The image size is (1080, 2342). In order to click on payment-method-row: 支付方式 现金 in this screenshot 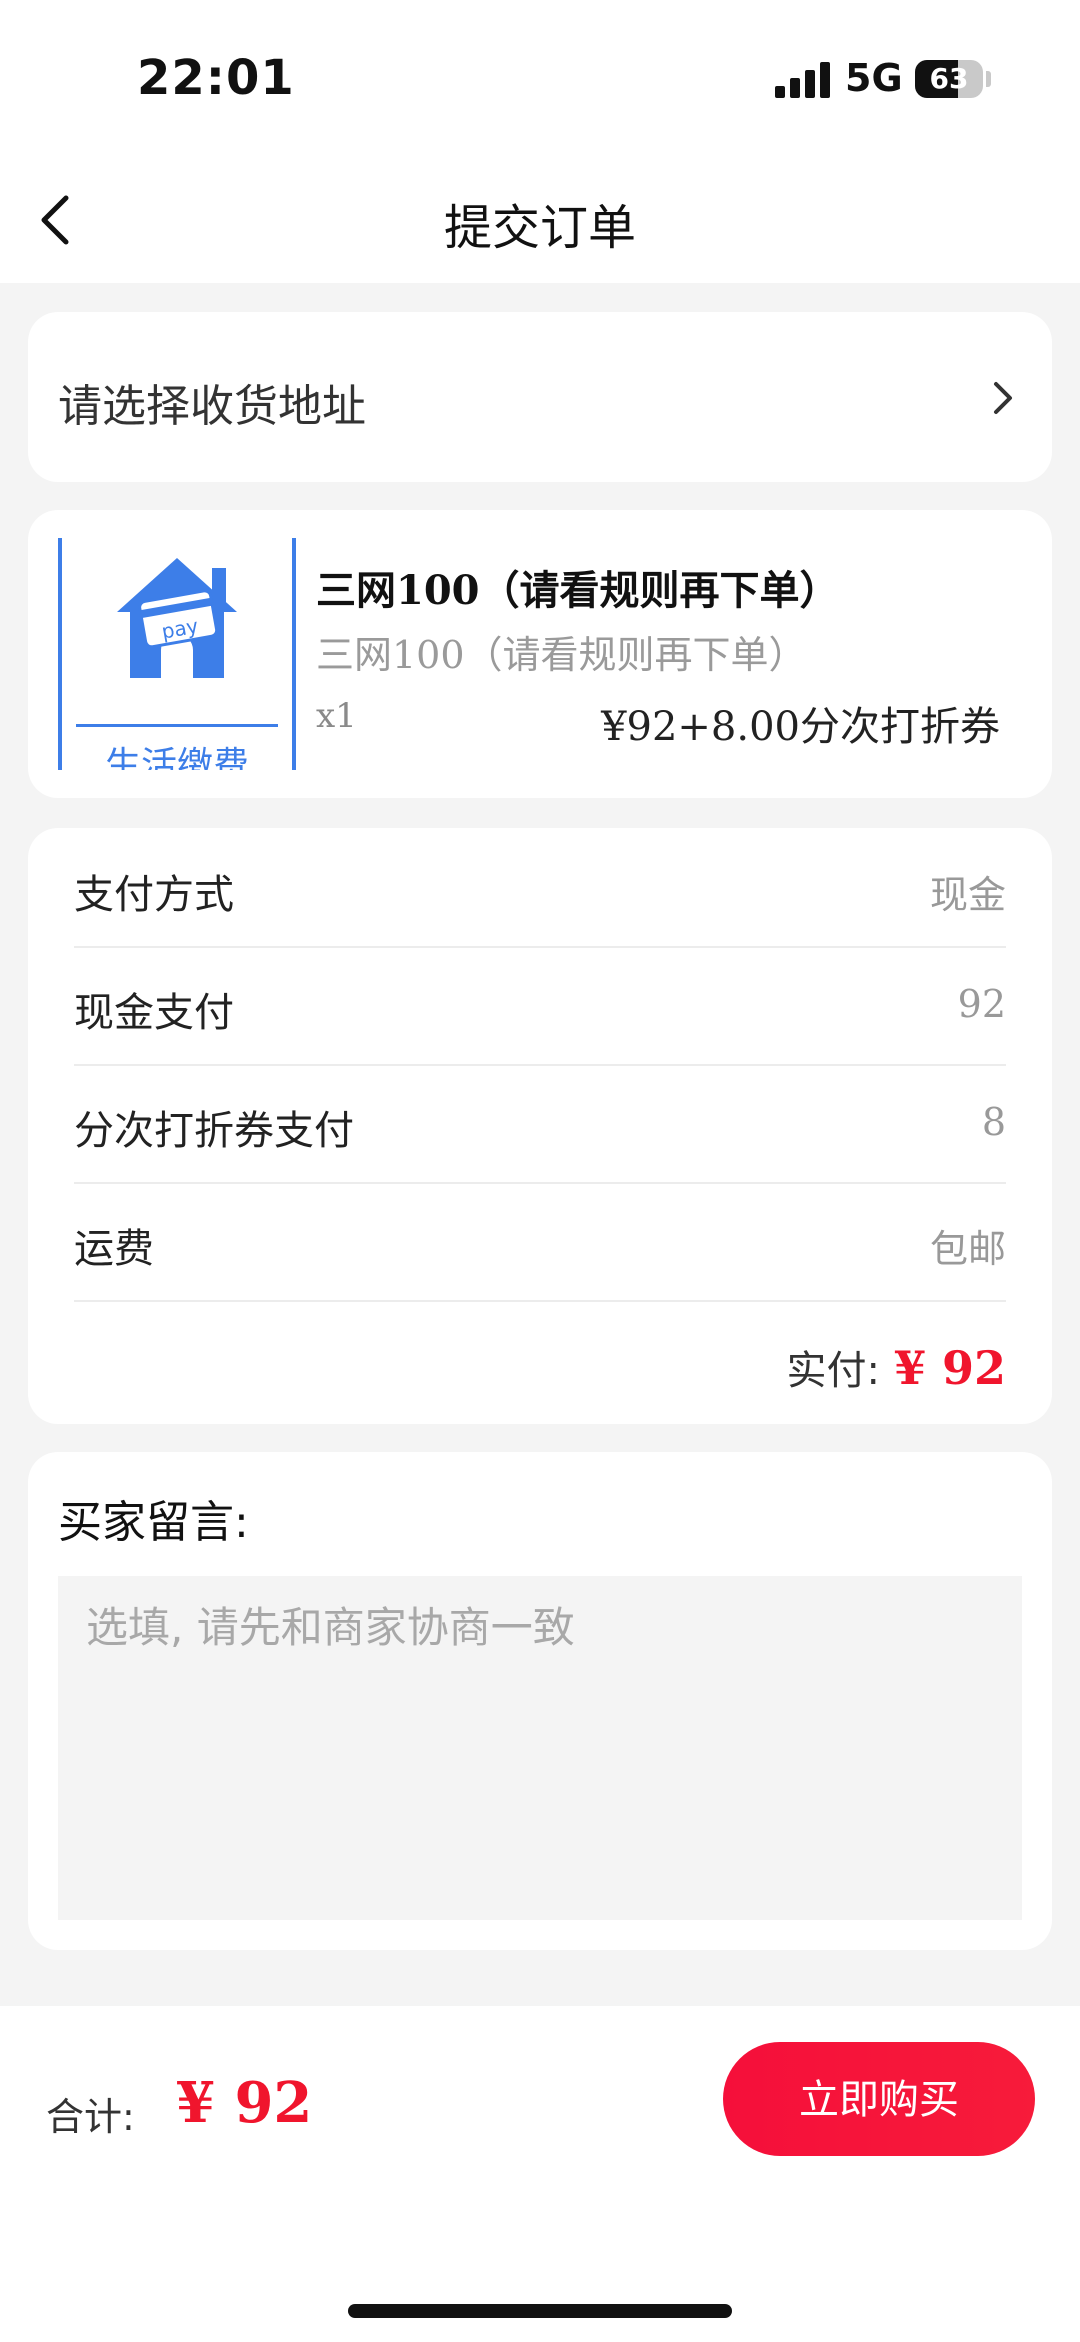, I will do `click(540, 888)`.